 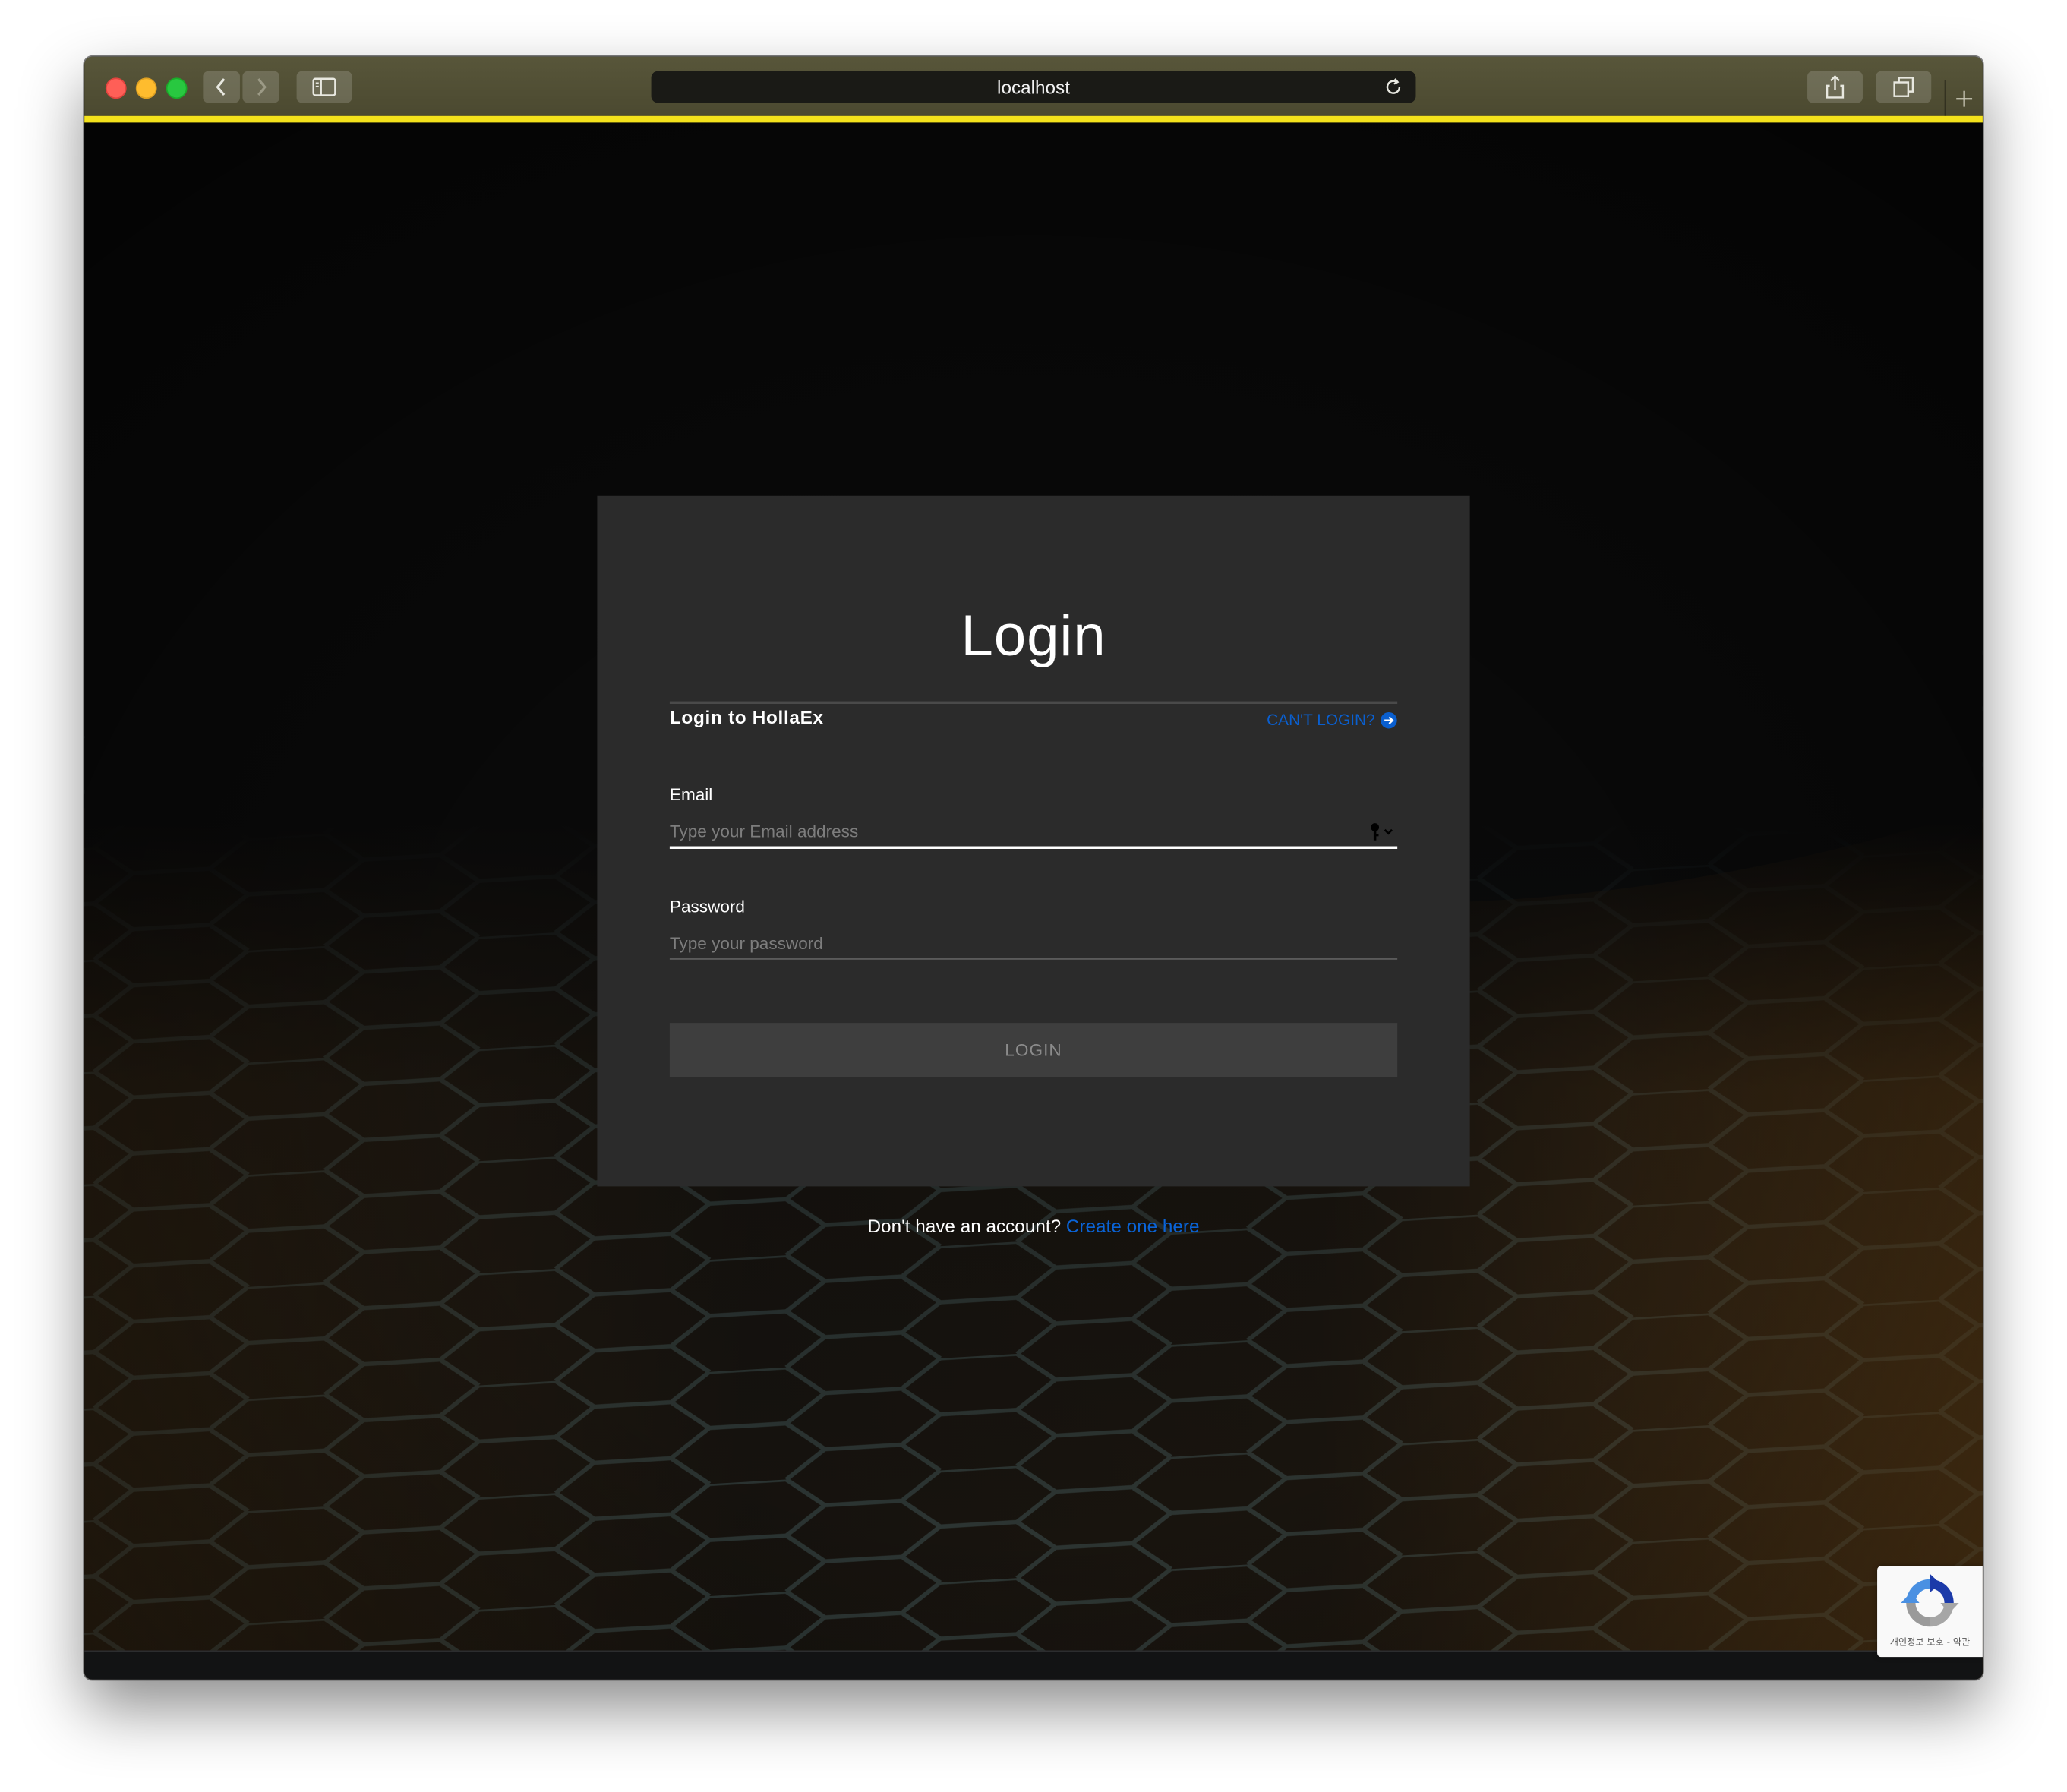 I want to click on browser-toolbar: localhost, so click(x=1033, y=90).